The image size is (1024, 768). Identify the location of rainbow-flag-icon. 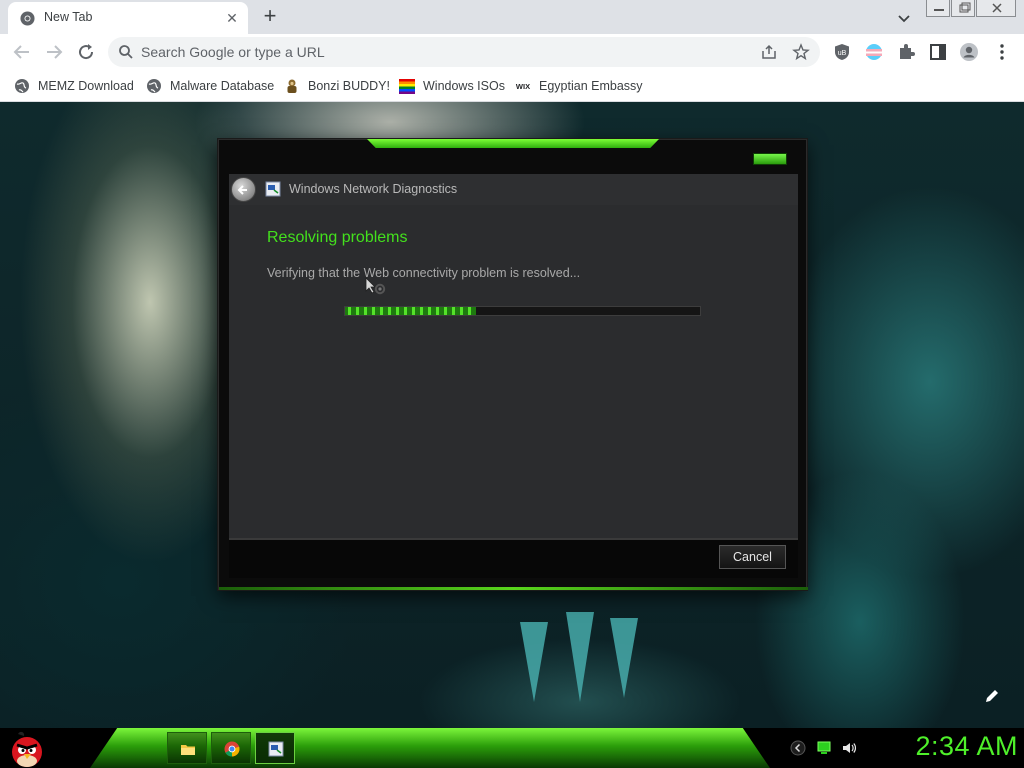
(407, 86).